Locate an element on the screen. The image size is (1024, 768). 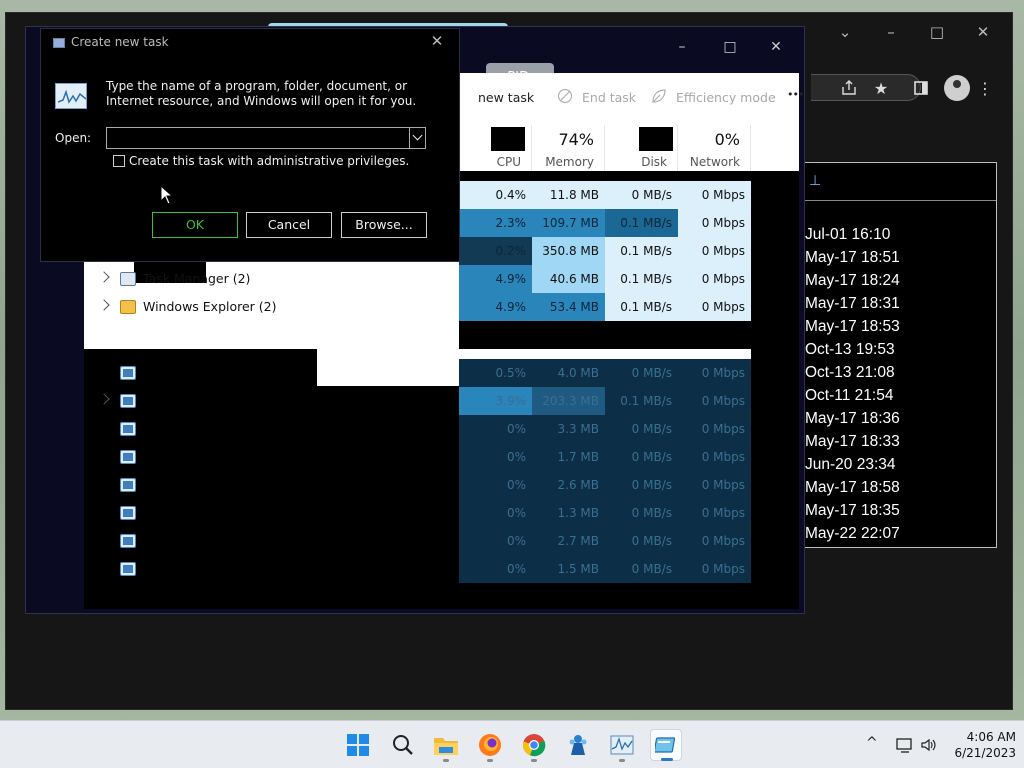
leaf-icon is located at coordinates (659, 97).